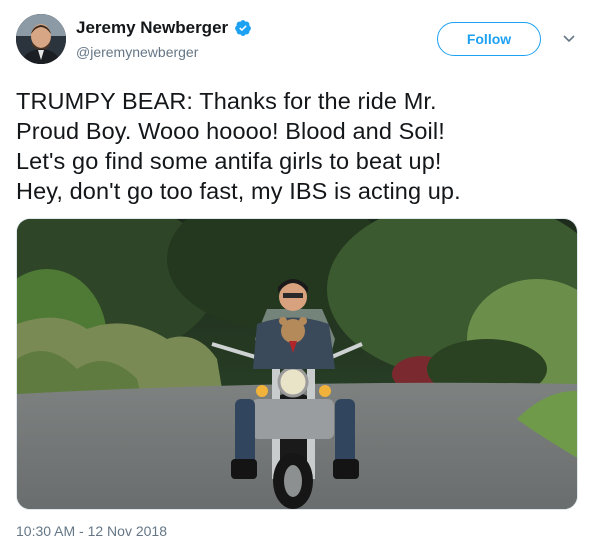 The image size is (600, 555). Describe the element at coordinates (137, 52) in the screenshot. I see `author-handle: @jeremynewberger` at that location.